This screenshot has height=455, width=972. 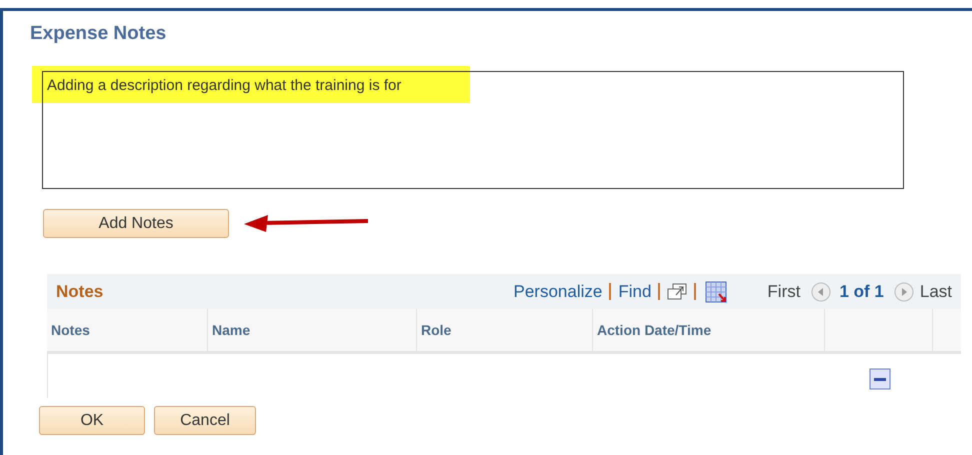 What do you see at coordinates (99, 34) in the screenshot?
I see `dialog-title: Expense Notes` at bounding box center [99, 34].